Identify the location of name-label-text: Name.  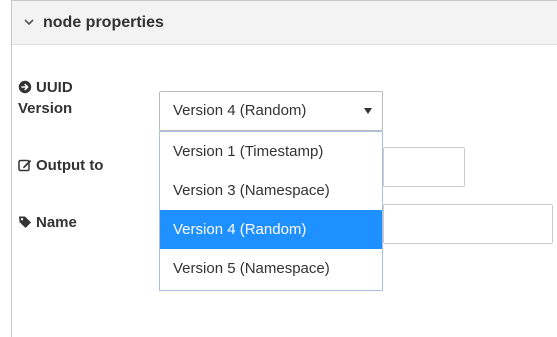
(56, 222).